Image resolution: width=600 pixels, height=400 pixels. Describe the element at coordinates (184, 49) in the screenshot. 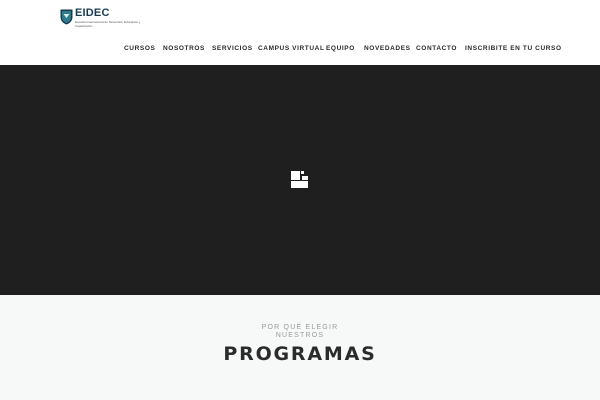

I see `nav-item-nosotros: NOSOTROS` at that location.